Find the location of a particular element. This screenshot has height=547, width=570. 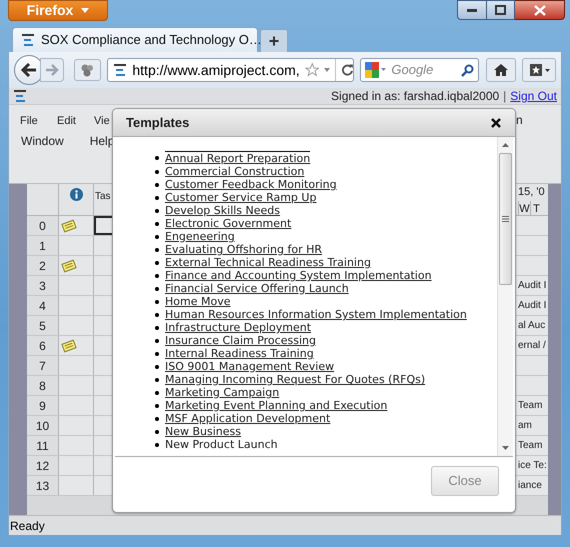

template-link: New Business is located at coordinates (203, 431).